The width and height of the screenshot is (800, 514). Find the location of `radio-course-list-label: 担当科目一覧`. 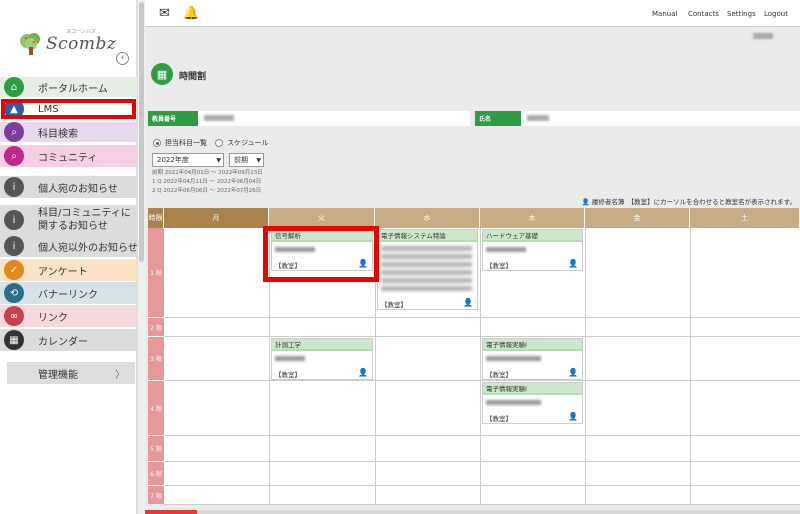

radio-course-list-label: 担当科目一覧 is located at coordinates (186, 143).